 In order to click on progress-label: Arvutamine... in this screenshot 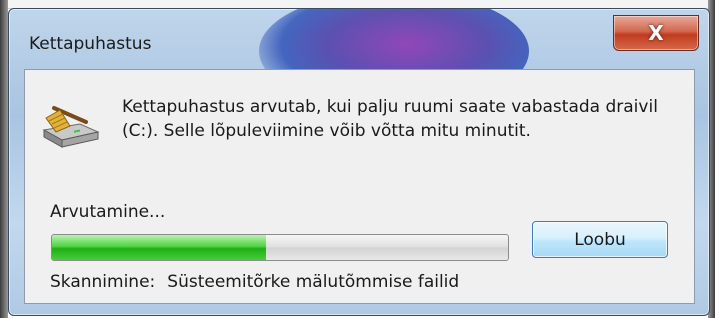, I will do `click(108, 212)`.